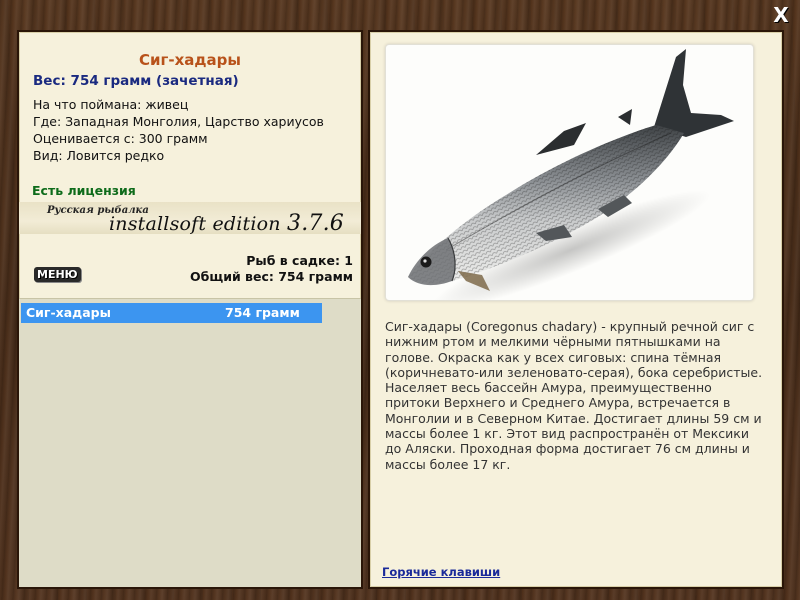 Image resolution: width=800 pixels, height=600 pixels. I want to click on close-icon: X, so click(781, 15).